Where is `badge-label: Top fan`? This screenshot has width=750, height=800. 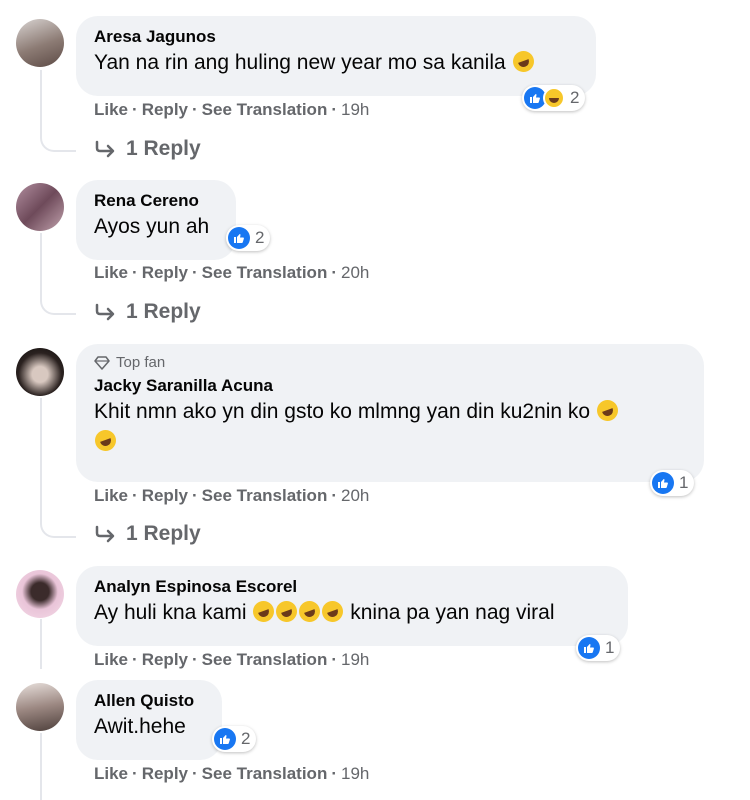
badge-label: Top fan is located at coordinates (141, 362).